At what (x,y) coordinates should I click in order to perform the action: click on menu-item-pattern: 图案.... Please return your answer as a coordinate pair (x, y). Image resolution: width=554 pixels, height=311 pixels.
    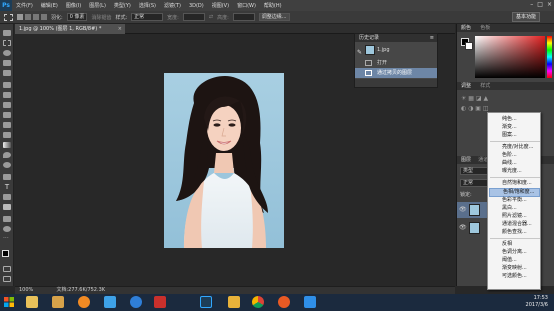
    Looking at the image, I should click on (509, 135).